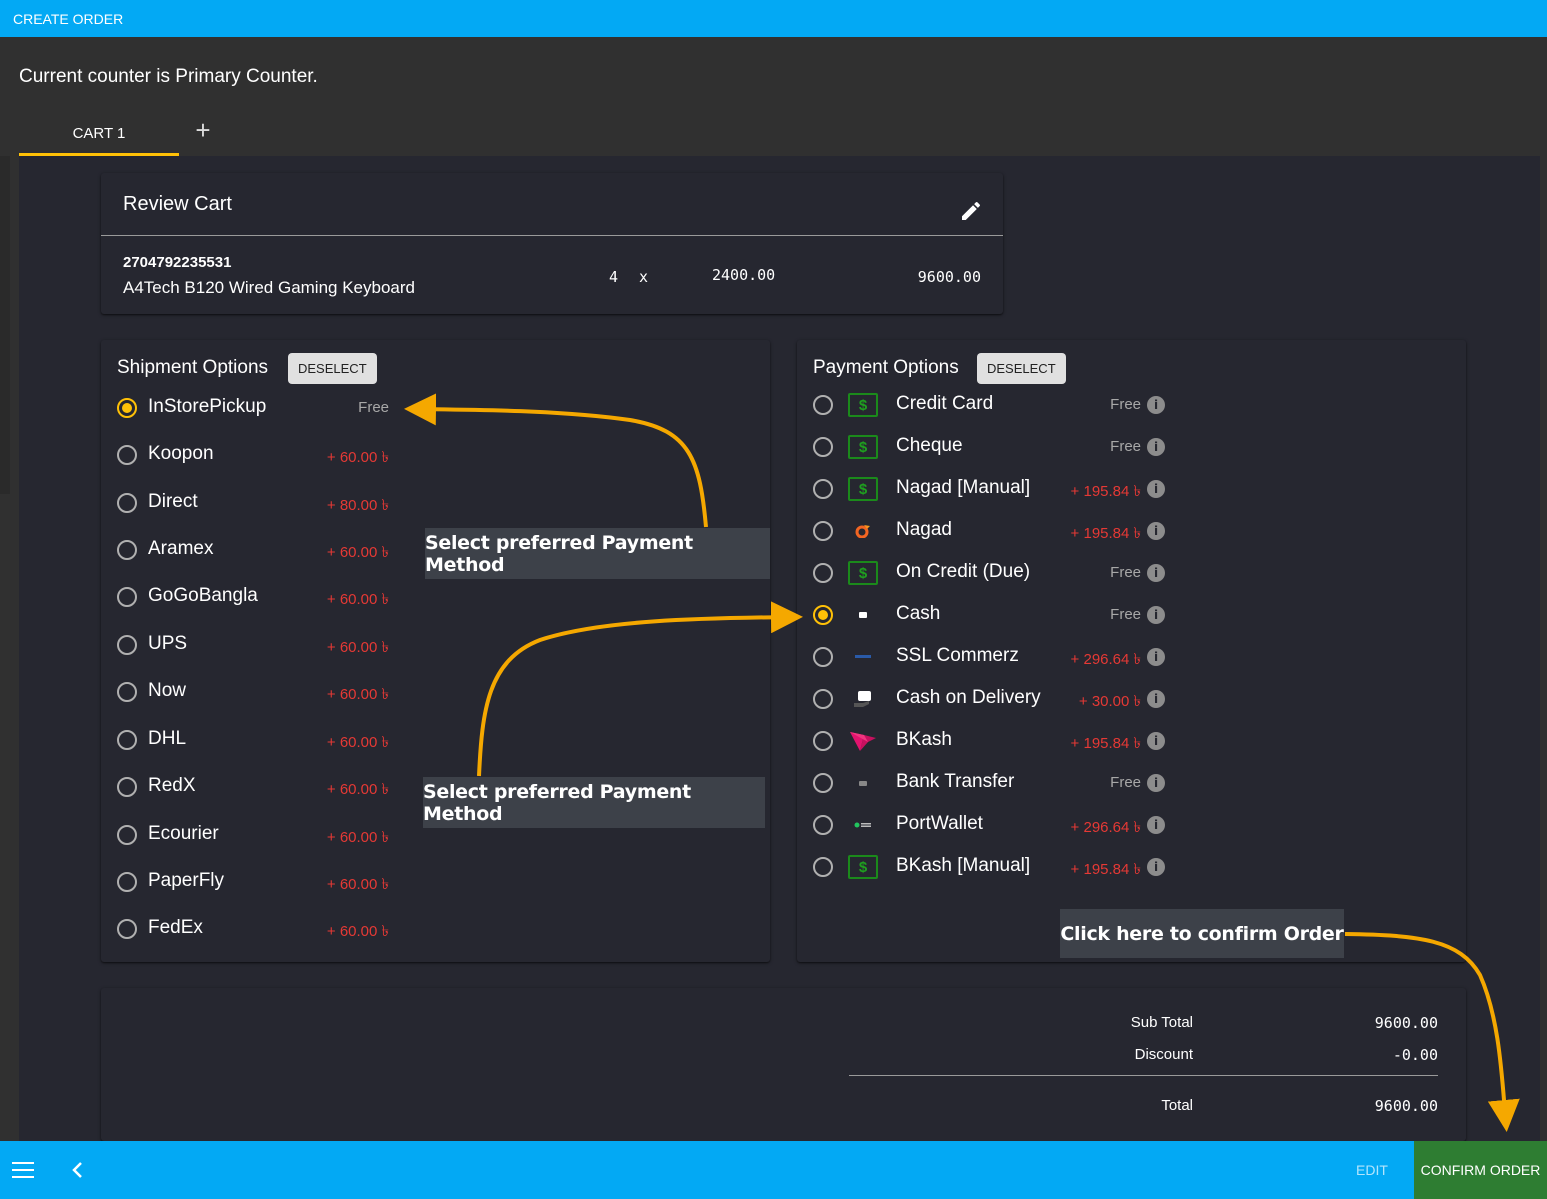 The height and width of the screenshot is (1199, 1547). What do you see at coordinates (99, 133) in the screenshot?
I see `tab-cart-1: CART 1` at bounding box center [99, 133].